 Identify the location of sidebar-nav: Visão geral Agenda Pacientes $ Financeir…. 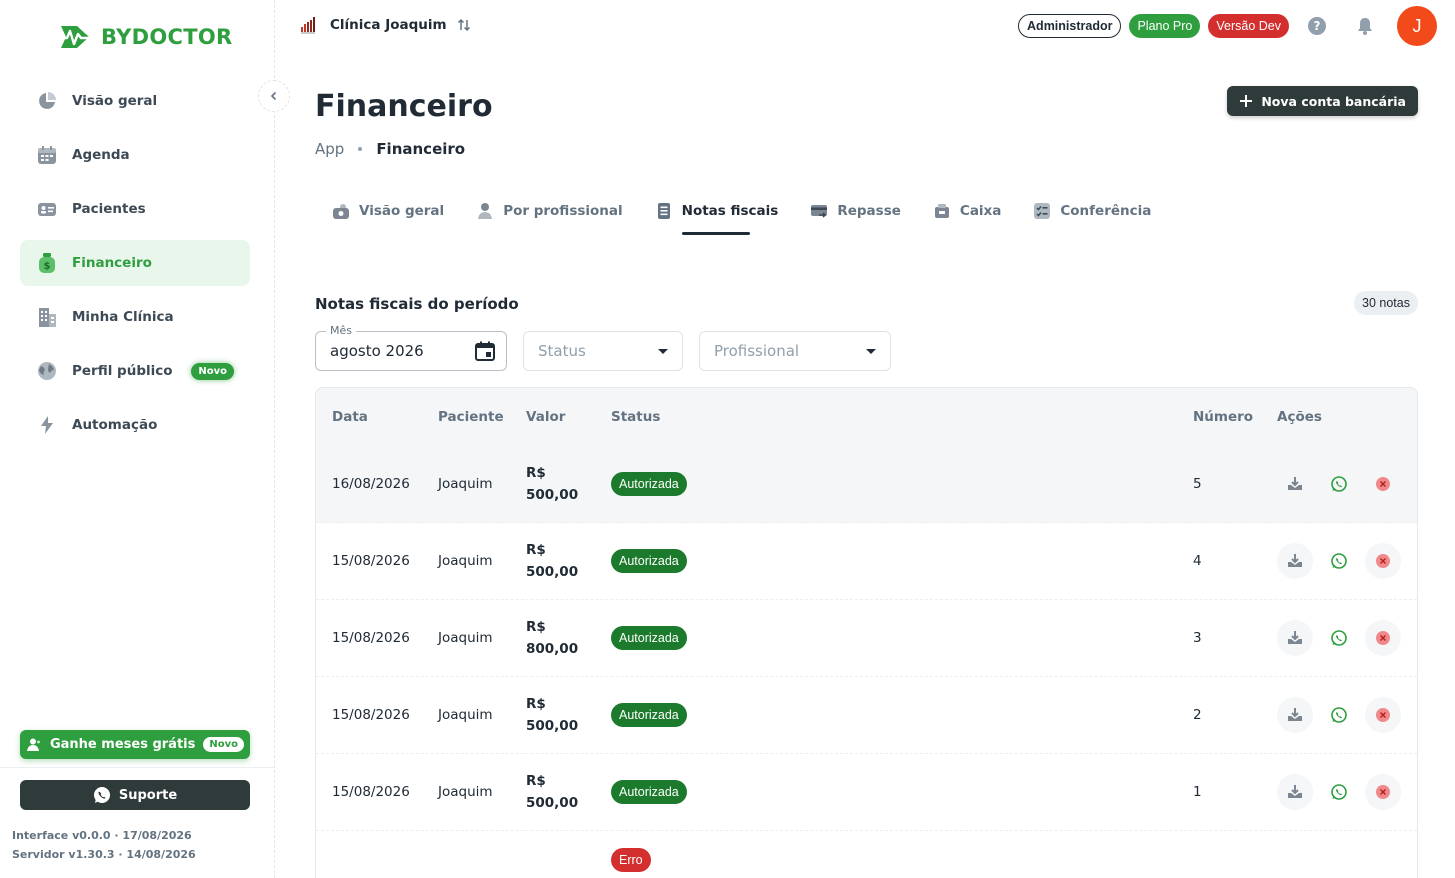
(135, 267).